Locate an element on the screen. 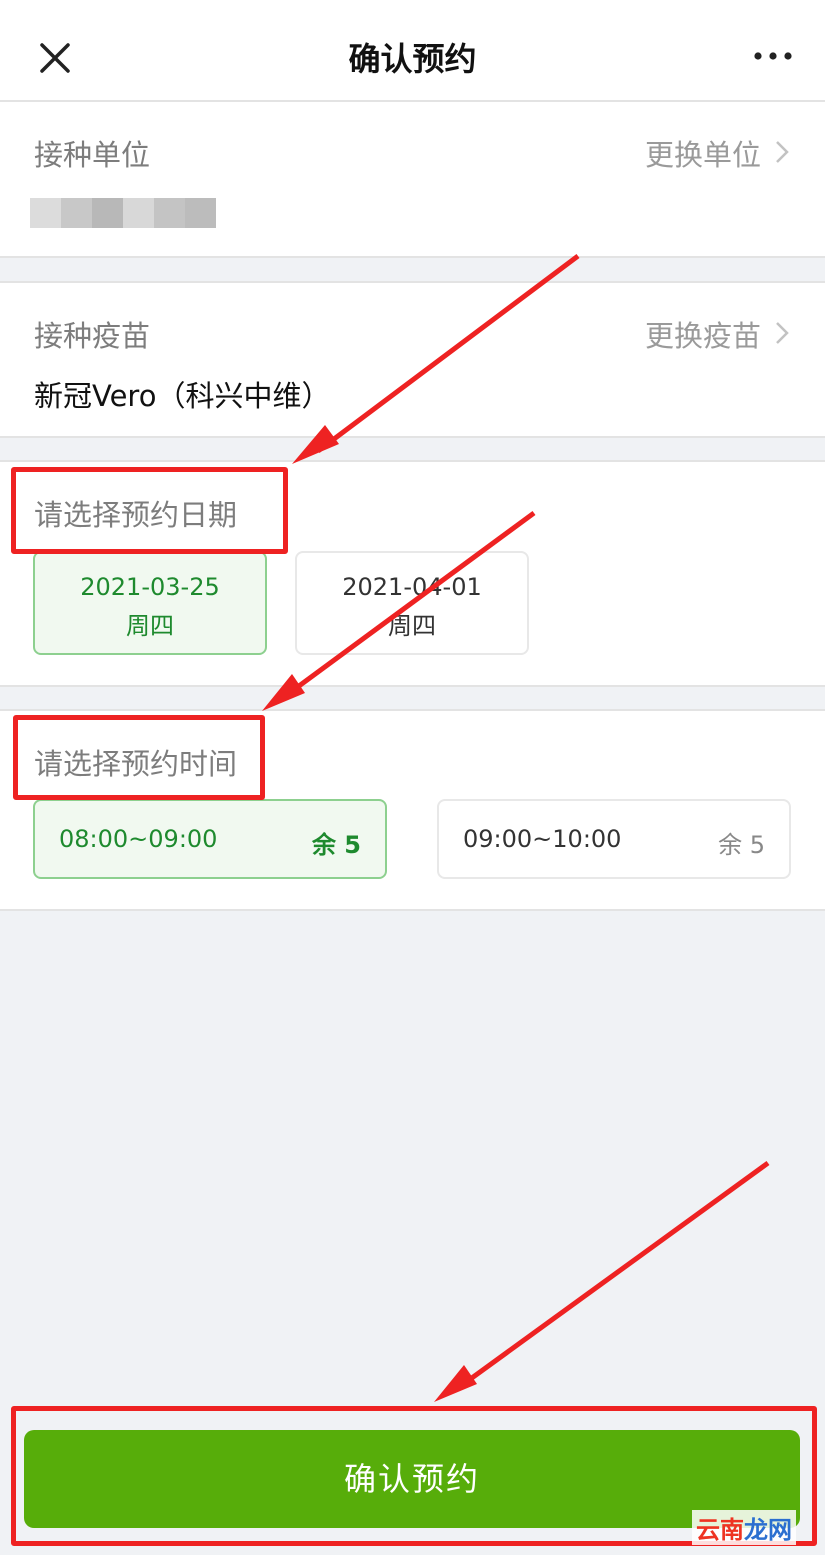 The height and width of the screenshot is (1555, 825). vaccine-value: 新冠Vero（科兴中维） is located at coordinates (182, 396).